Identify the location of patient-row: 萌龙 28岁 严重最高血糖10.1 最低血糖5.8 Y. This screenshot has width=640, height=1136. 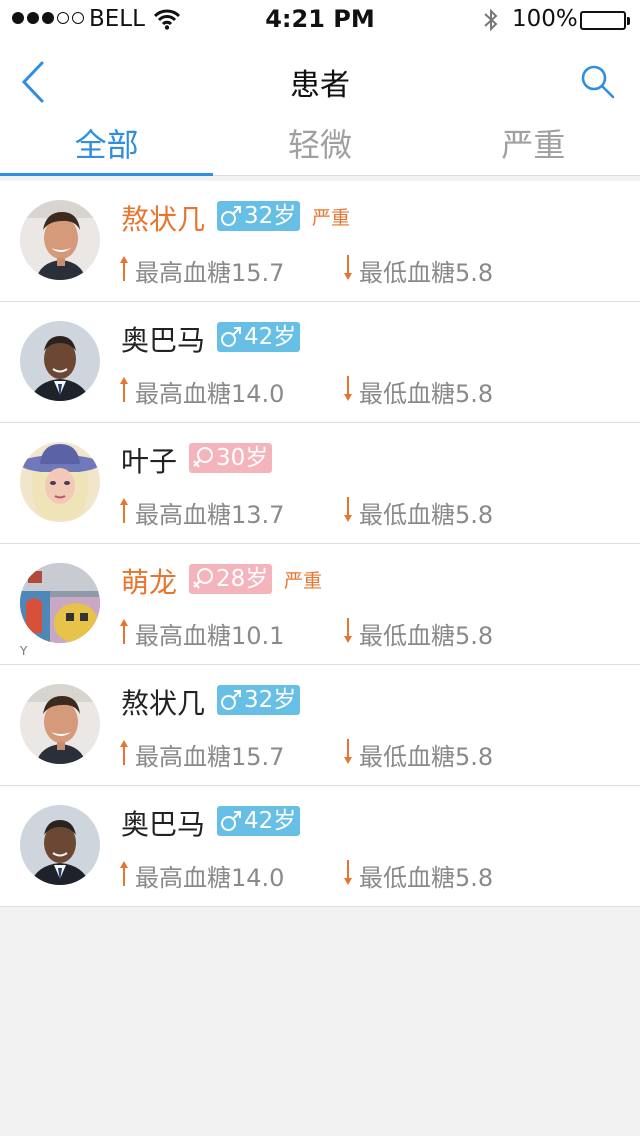
(320, 604).